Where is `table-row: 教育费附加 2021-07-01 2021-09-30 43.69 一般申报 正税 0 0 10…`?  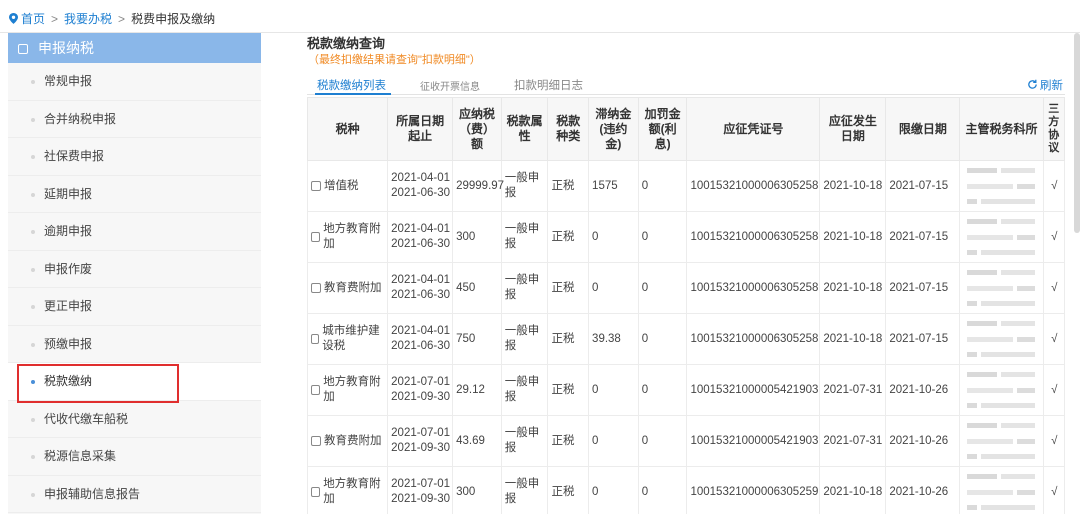 table-row: 教育费附加 2021-07-01 2021-09-30 43.69 一般申报 正税 0 0 10… is located at coordinates (686, 441).